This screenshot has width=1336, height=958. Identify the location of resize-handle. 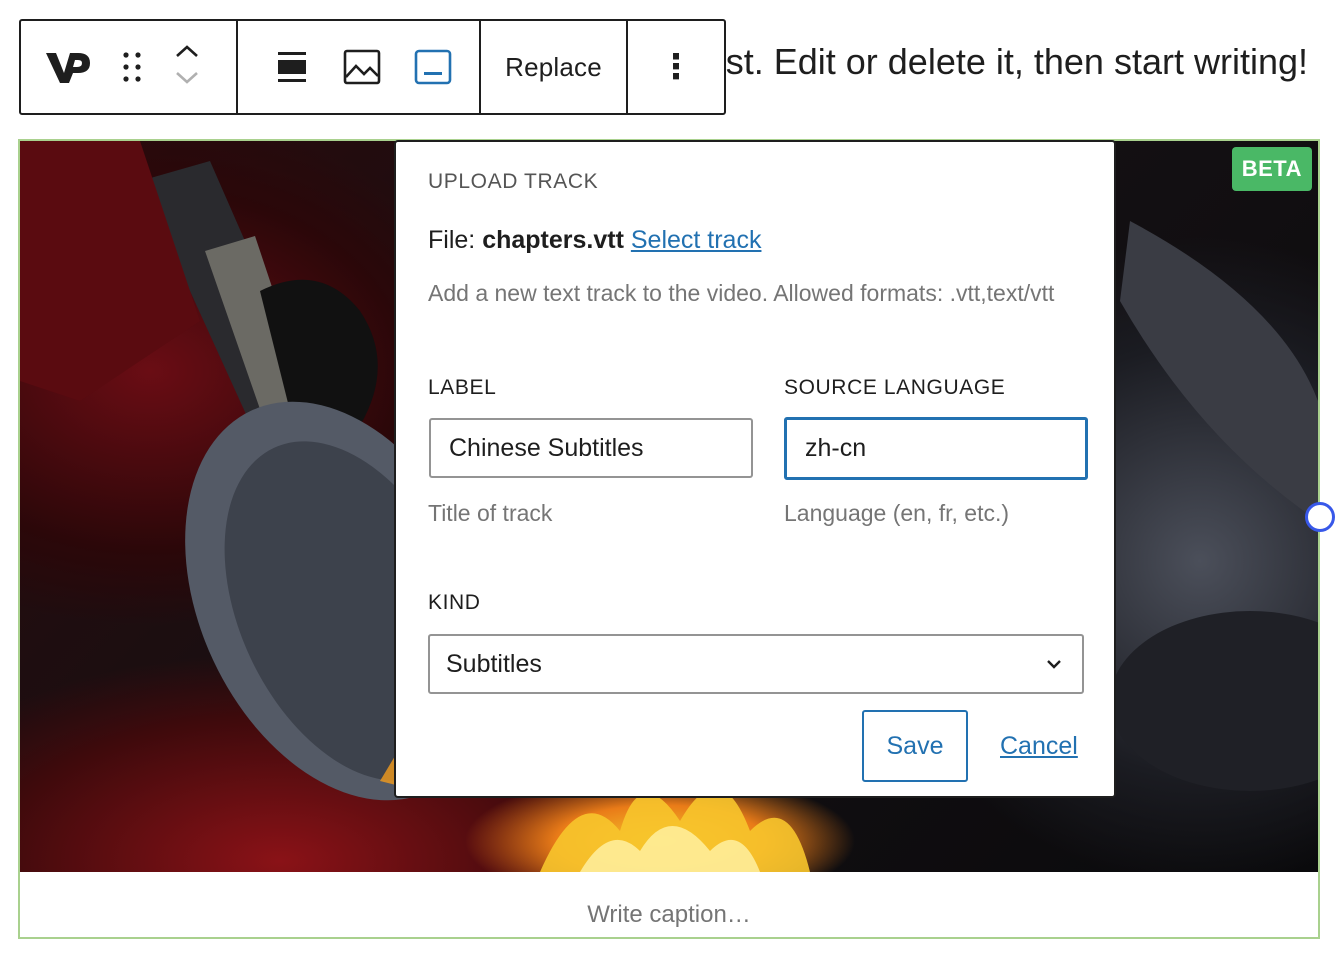
(1320, 517).